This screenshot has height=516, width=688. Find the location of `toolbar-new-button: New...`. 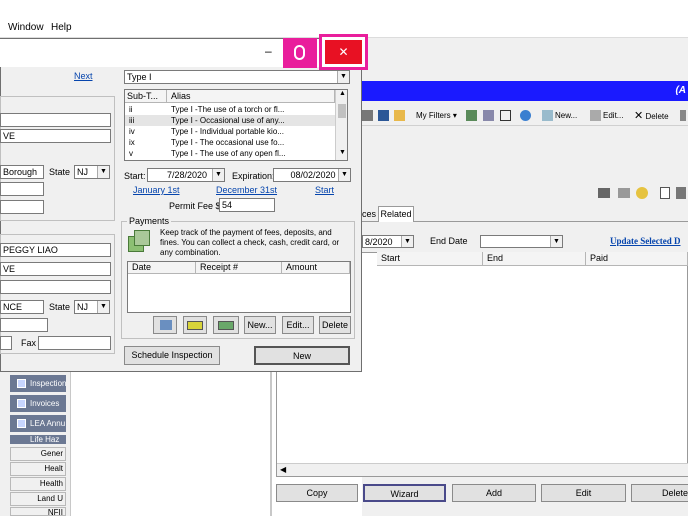

toolbar-new-button: New... is located at coordinates (559, 116).